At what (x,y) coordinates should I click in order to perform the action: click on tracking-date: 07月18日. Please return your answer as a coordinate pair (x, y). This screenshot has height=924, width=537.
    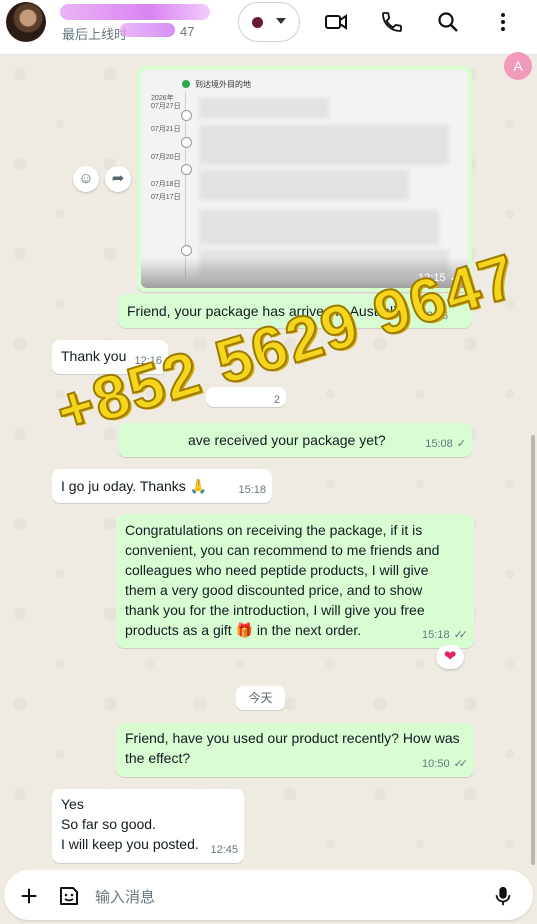
    Looking at the image, I should click on (166, 184).